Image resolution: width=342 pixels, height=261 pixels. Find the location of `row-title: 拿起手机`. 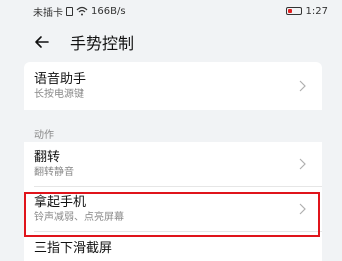

row-title: 拿起手机 is located at coordinates (60, 202).